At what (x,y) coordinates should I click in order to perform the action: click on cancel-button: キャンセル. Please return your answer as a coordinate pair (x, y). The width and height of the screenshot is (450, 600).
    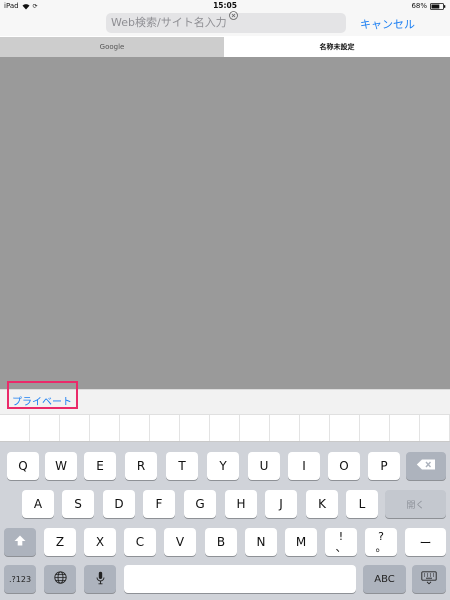
    Looking at the image, I should click on (387, 24).